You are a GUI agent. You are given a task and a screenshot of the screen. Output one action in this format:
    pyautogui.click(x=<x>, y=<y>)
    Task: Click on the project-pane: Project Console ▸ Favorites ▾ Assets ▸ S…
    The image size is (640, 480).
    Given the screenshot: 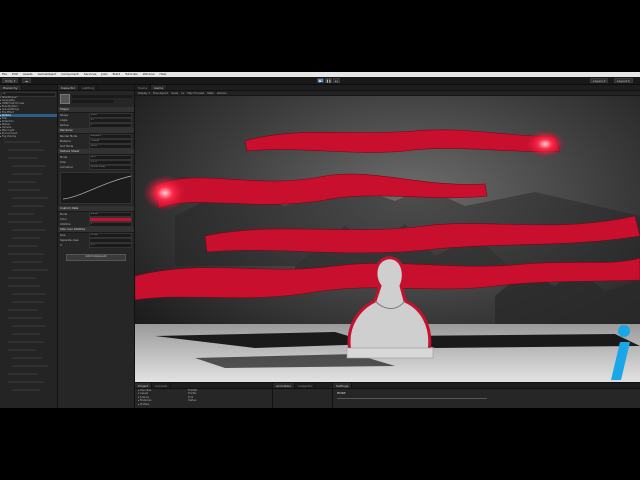 What is the action you would take?
    pyautogui.click(x=204, y=395)
    